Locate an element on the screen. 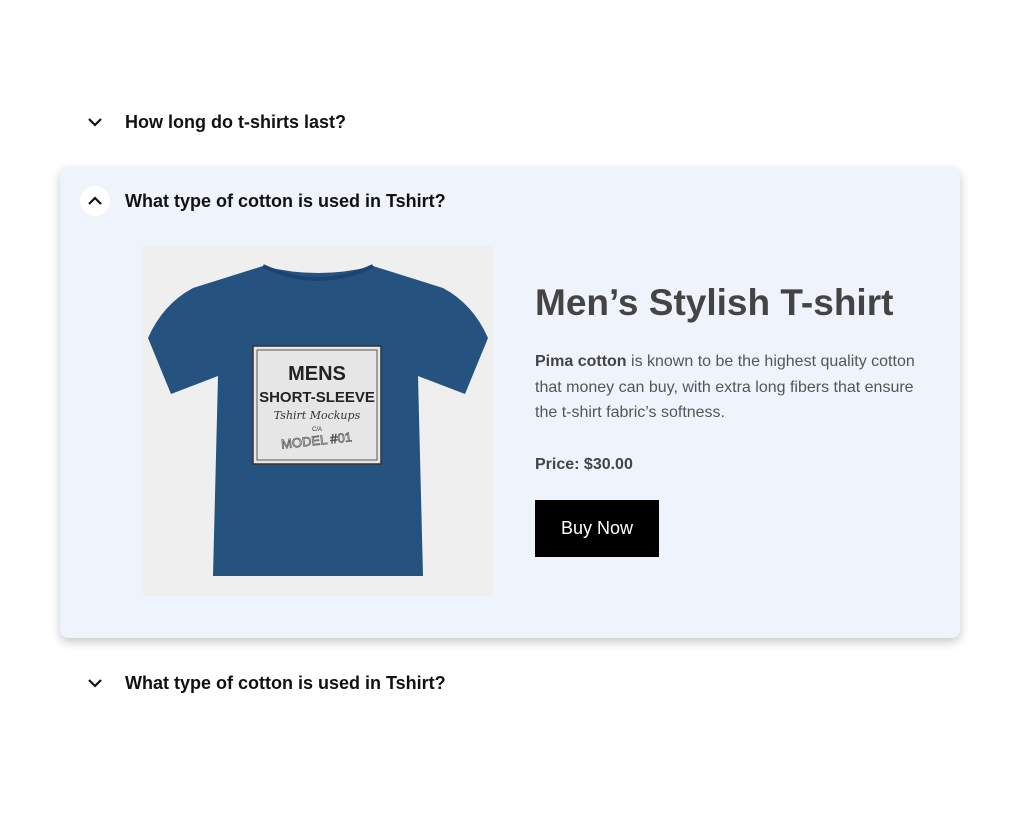 The height and width of the screenshot is (815, 1020). faq-question-header: How long do t-shirts last? is located at coordinates (510, 122).